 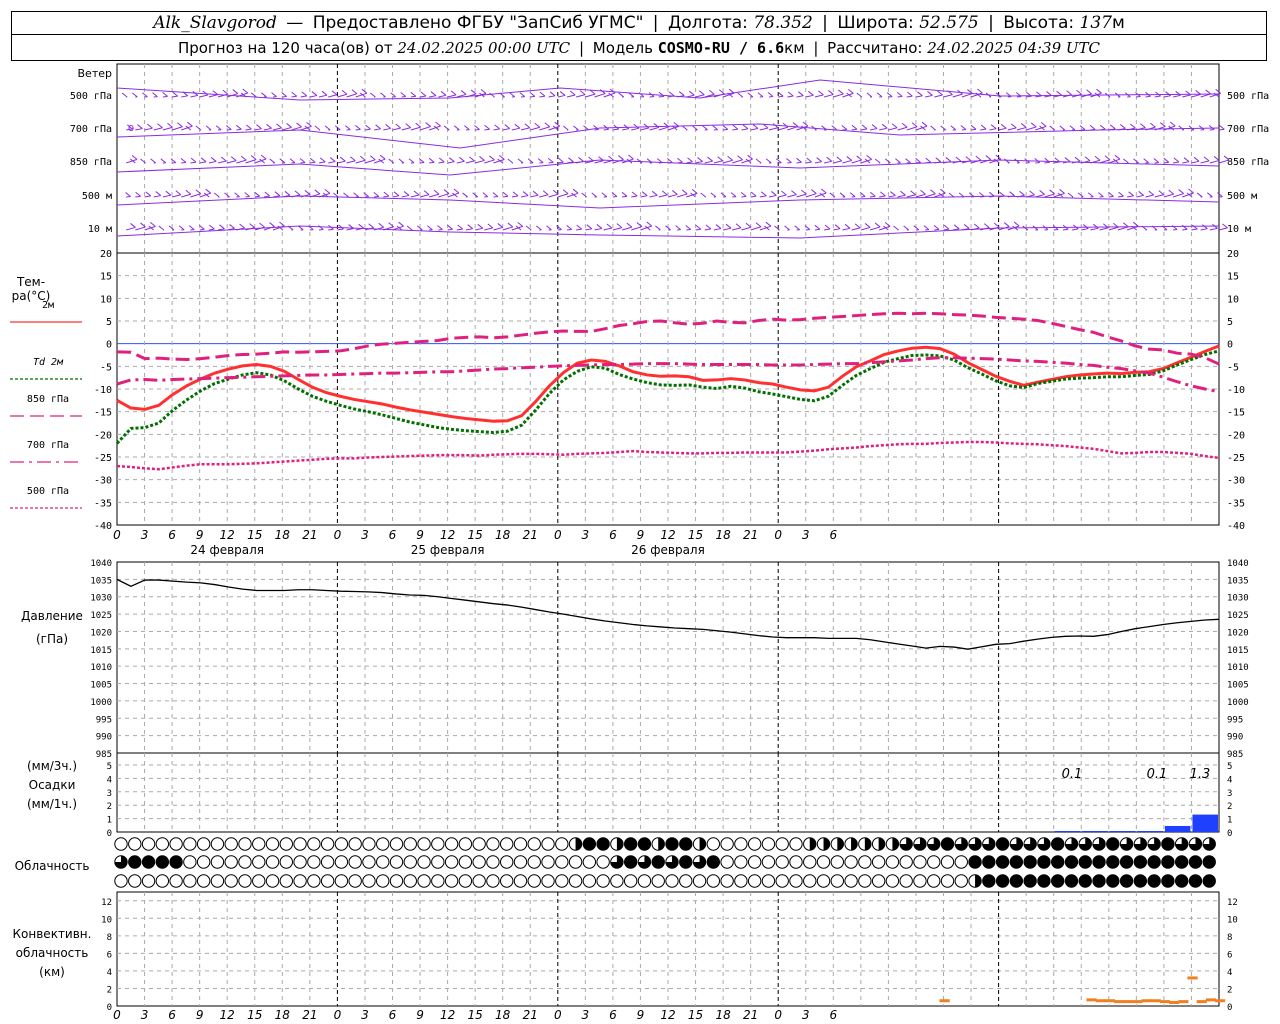 I want to click on temp-tick-right: -30, so click(x=1236, y=481).